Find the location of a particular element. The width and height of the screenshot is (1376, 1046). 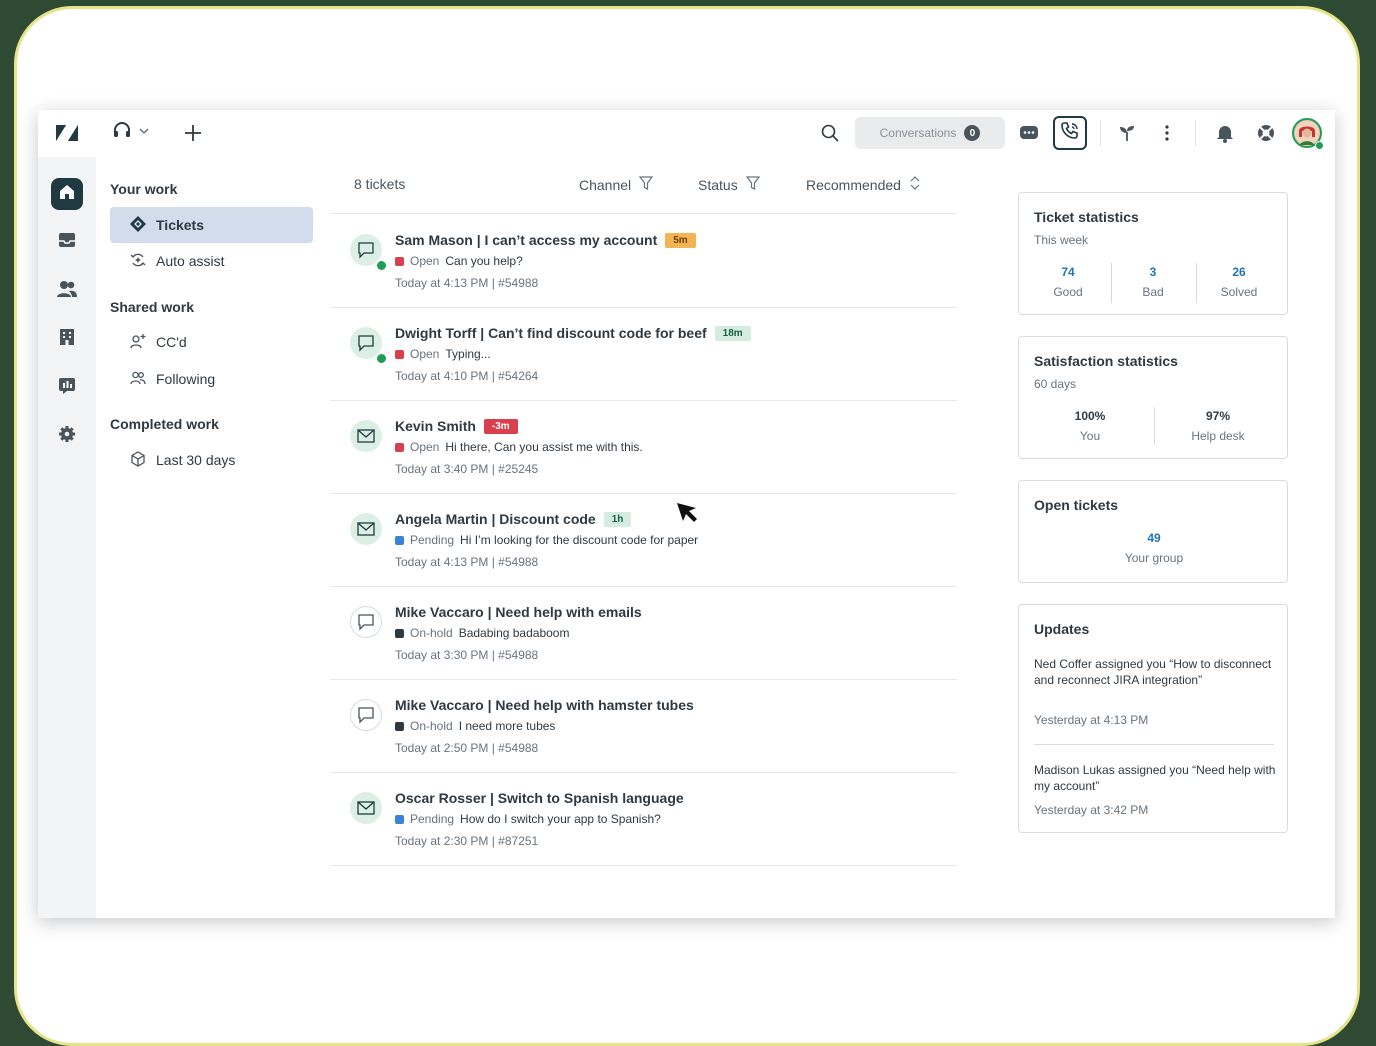

bad-stat: 3 Bad is located at coordinates (1153, 282).